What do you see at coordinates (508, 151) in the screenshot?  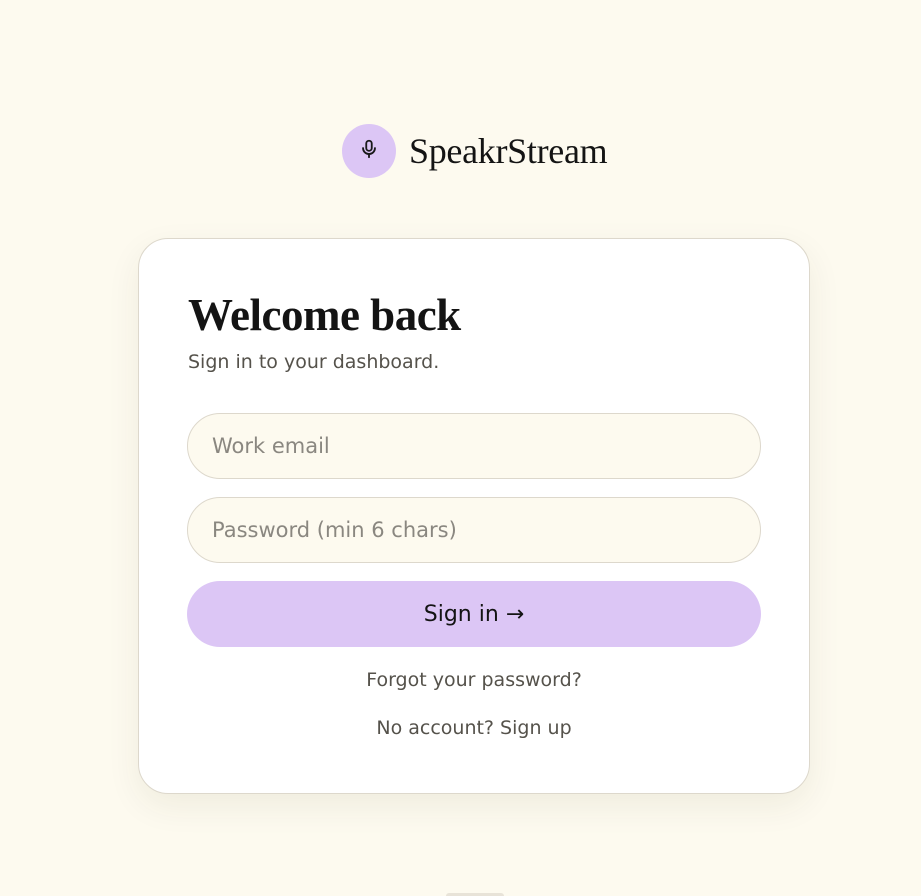 I see `app-name: SpeakrStream` at bounding box center [508, 151].